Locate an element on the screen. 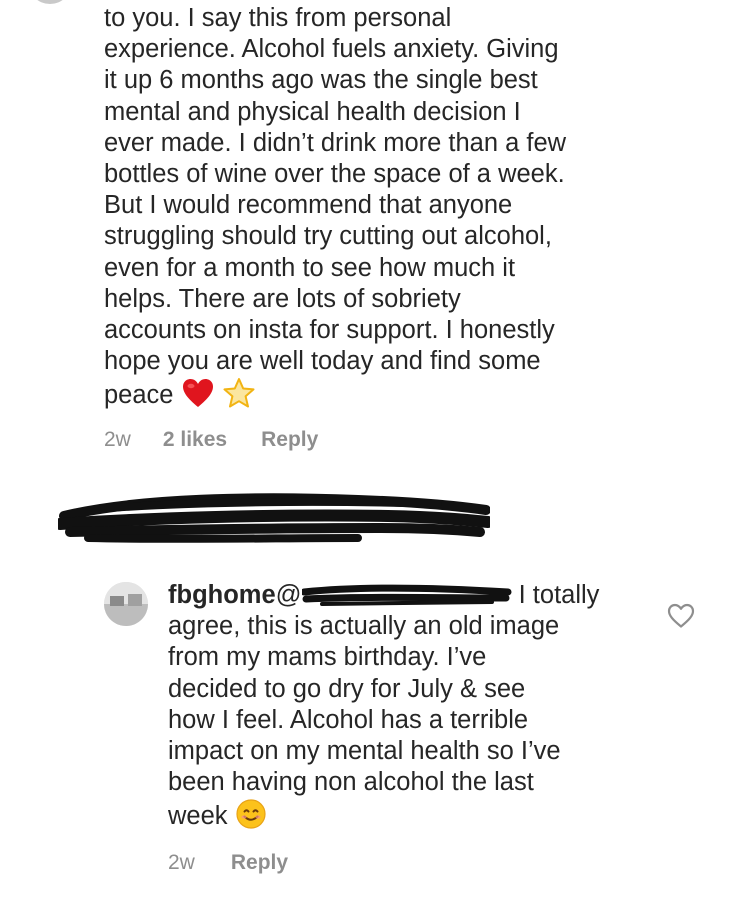  comment-line: even for a month to see how much it is located at coordinates (310, 267).